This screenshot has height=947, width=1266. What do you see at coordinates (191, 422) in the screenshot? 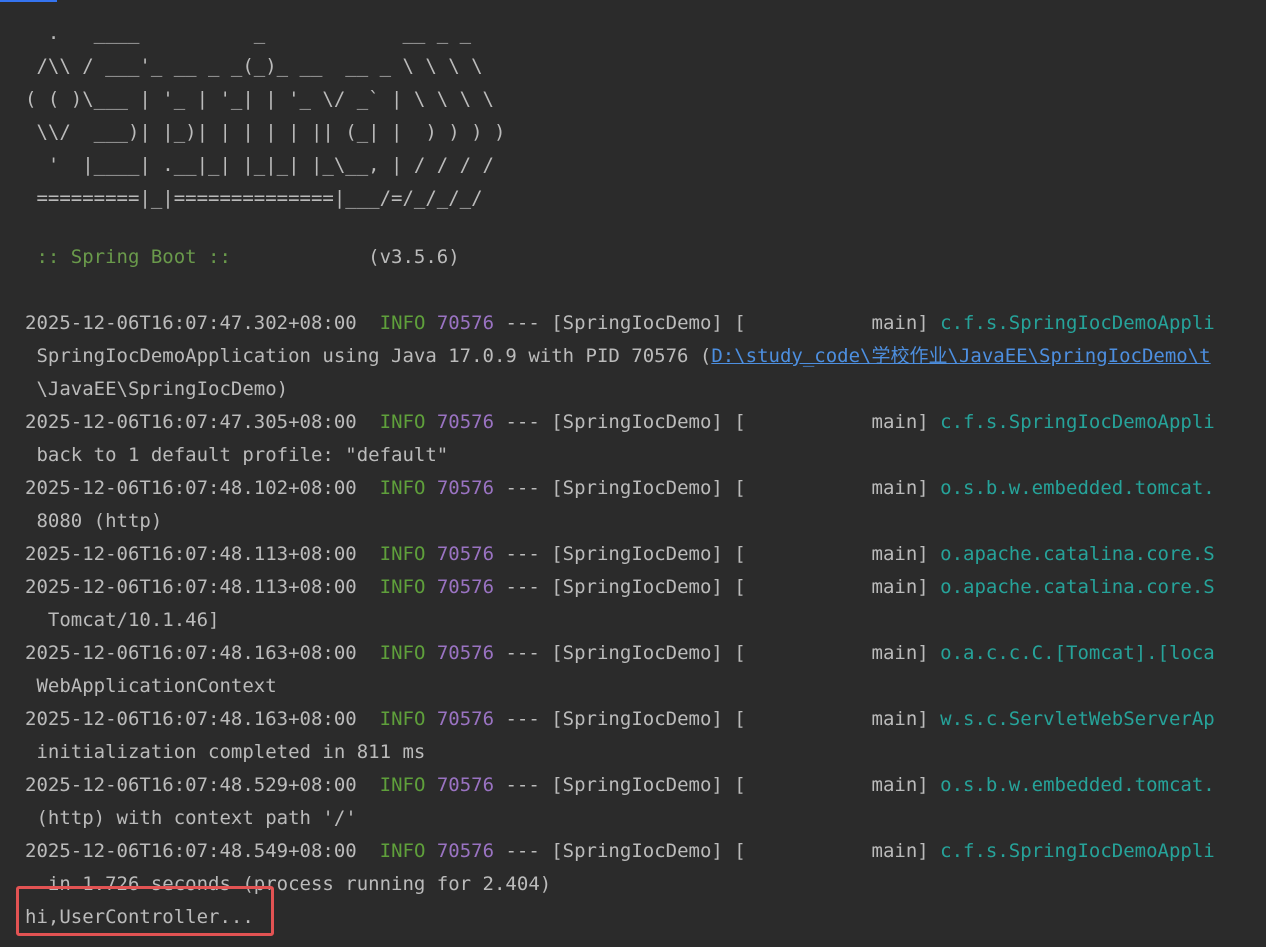
I see `log-timestamp: 2025-12-06T16:07:47.305+08:00` at bounding box center [191, 422].